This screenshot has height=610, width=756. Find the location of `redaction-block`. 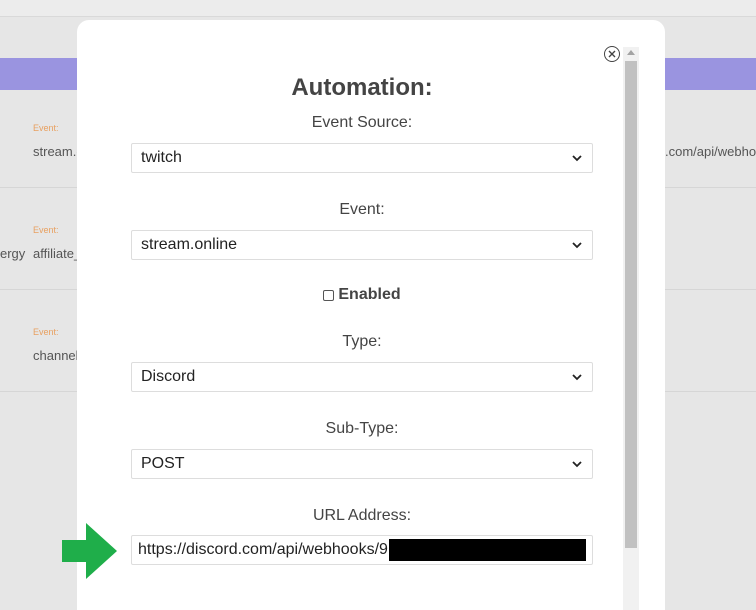

redaction-block is located at coordinates (487, 550).